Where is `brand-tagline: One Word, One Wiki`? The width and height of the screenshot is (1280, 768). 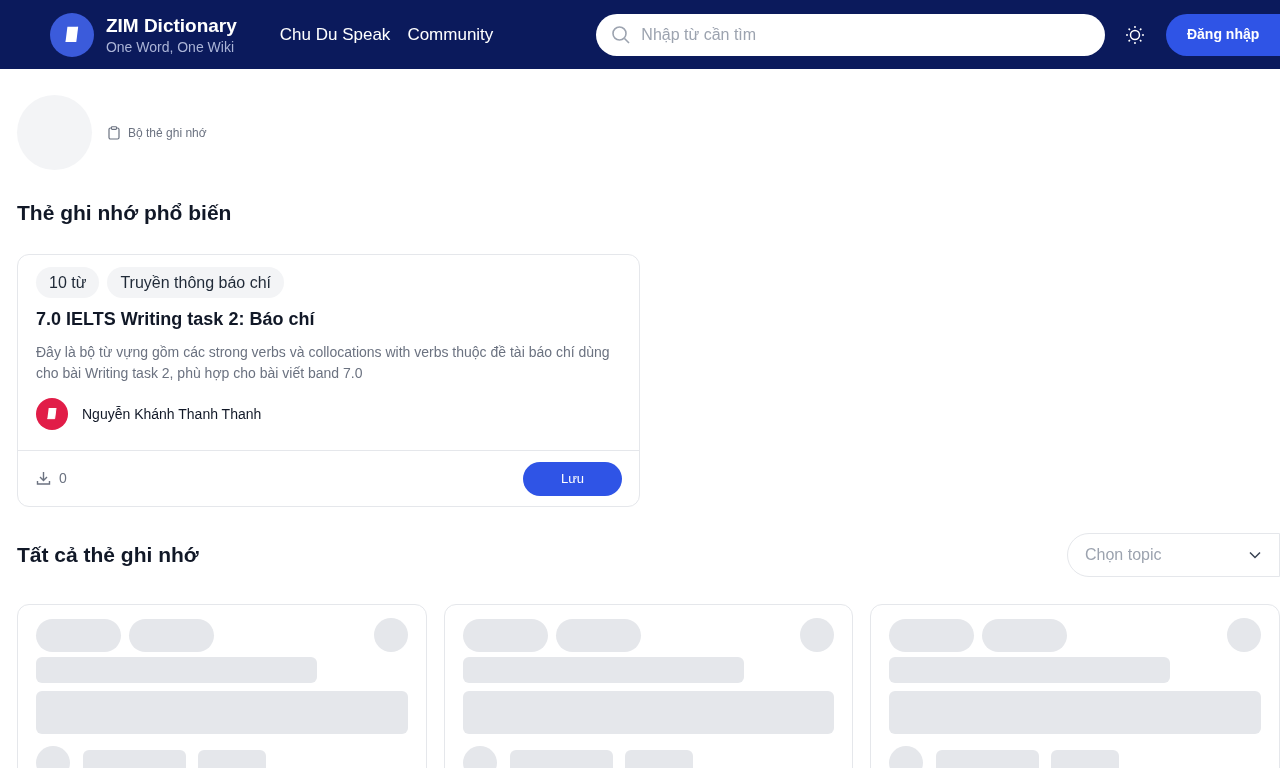
brand-tagline: One Word, One Wiki is located at coordinates (170, 46).